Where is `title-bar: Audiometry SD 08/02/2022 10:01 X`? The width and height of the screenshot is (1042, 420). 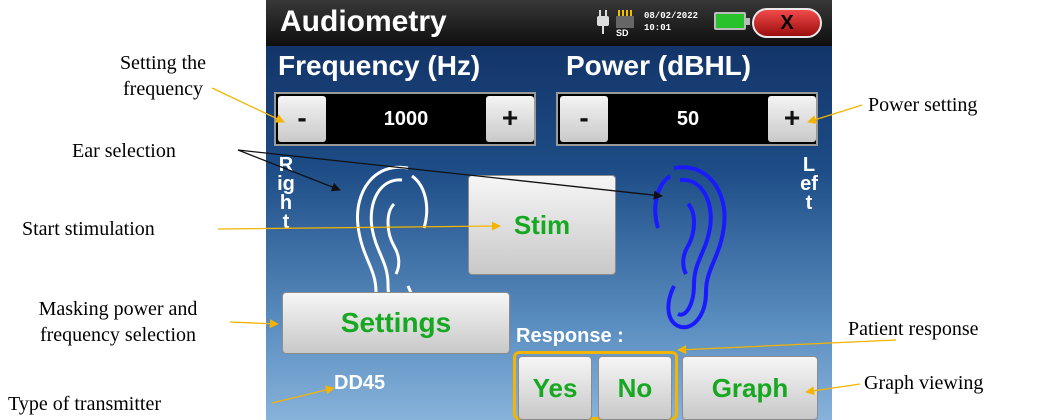
title-bar: Audiometry SD 08/02/2022 10:01 X is located at coordinates (549, 23).